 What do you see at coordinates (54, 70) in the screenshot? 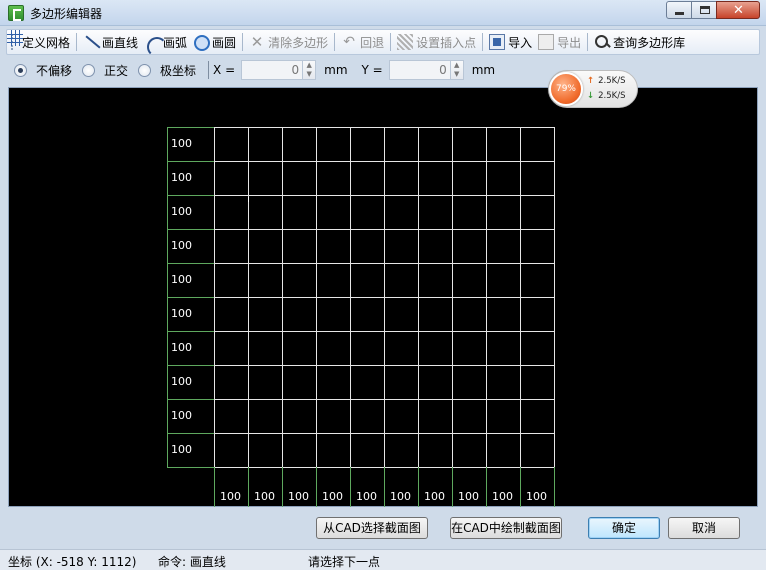
I see `no-offset-label: 不偏移` at bounding box center [54, 70].